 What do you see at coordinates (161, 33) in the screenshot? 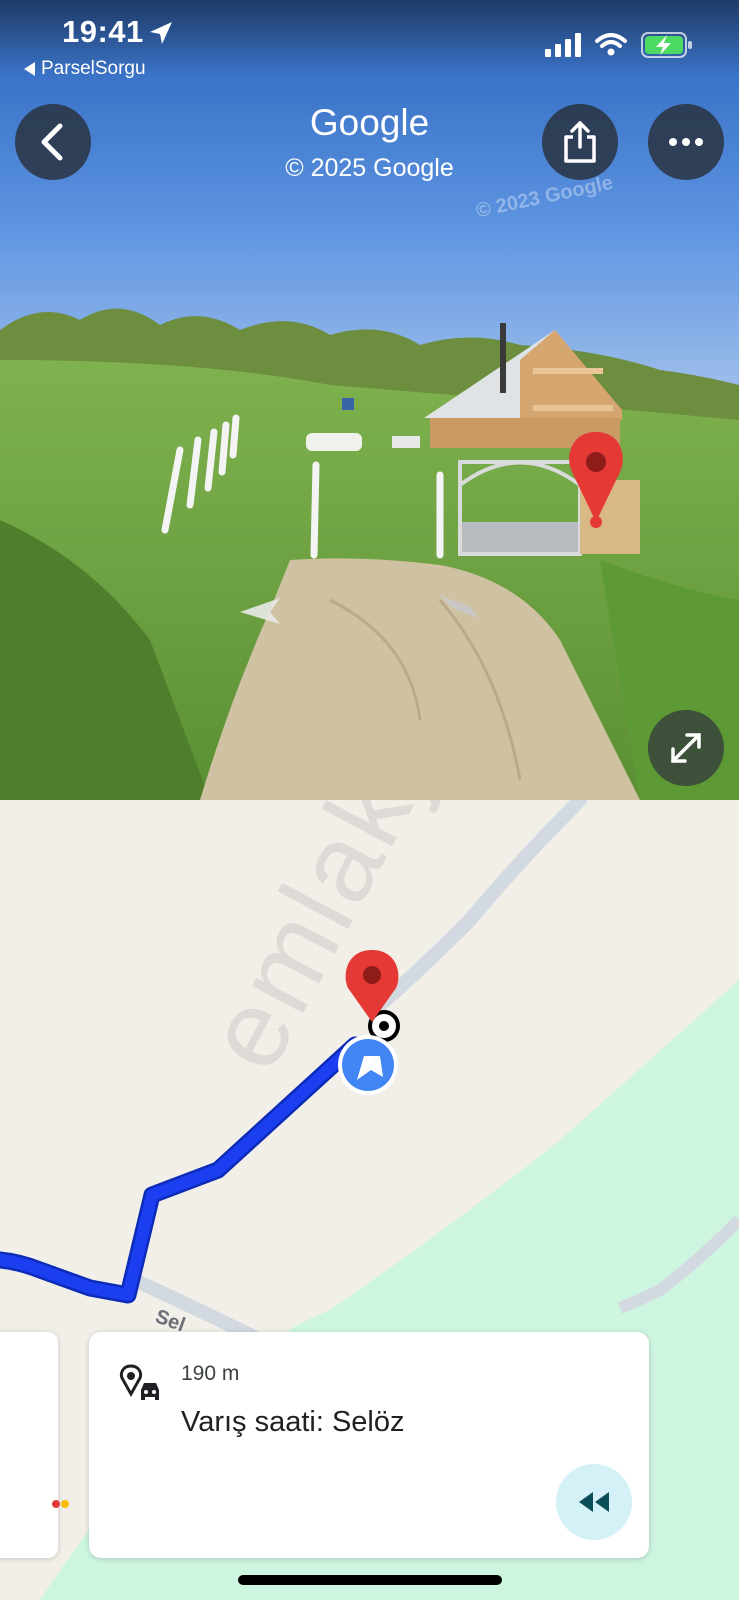
I see `location-arrow-icon` at bounding box center [161, 33].